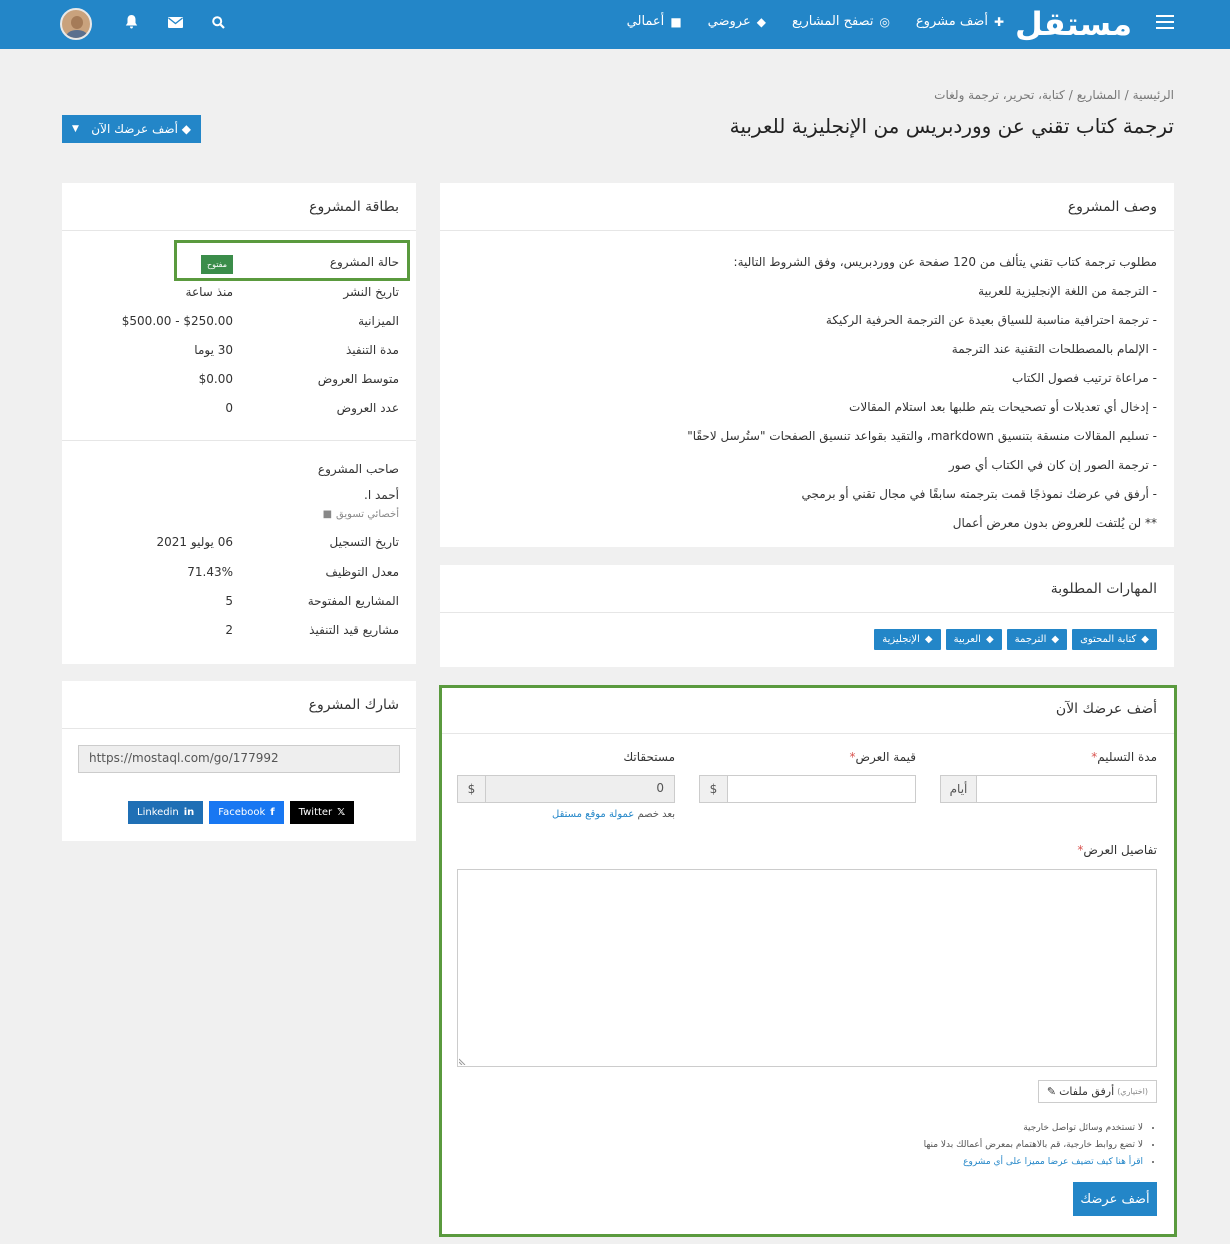 The image size is (1230, 1244). Describe the element at coordinates (175, 24) in the screenshot. I see `envelope-icon` at that location.